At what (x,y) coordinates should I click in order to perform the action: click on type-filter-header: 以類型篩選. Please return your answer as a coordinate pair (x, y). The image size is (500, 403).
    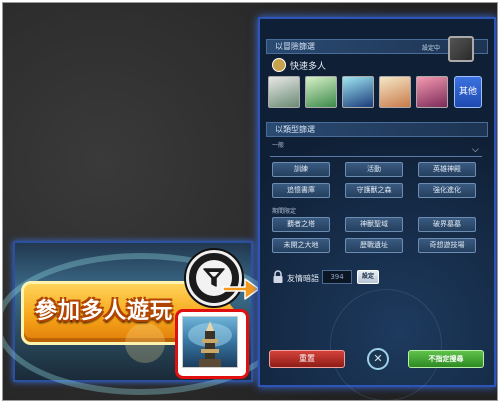
    Looking at the image, I should click on (377, 129).